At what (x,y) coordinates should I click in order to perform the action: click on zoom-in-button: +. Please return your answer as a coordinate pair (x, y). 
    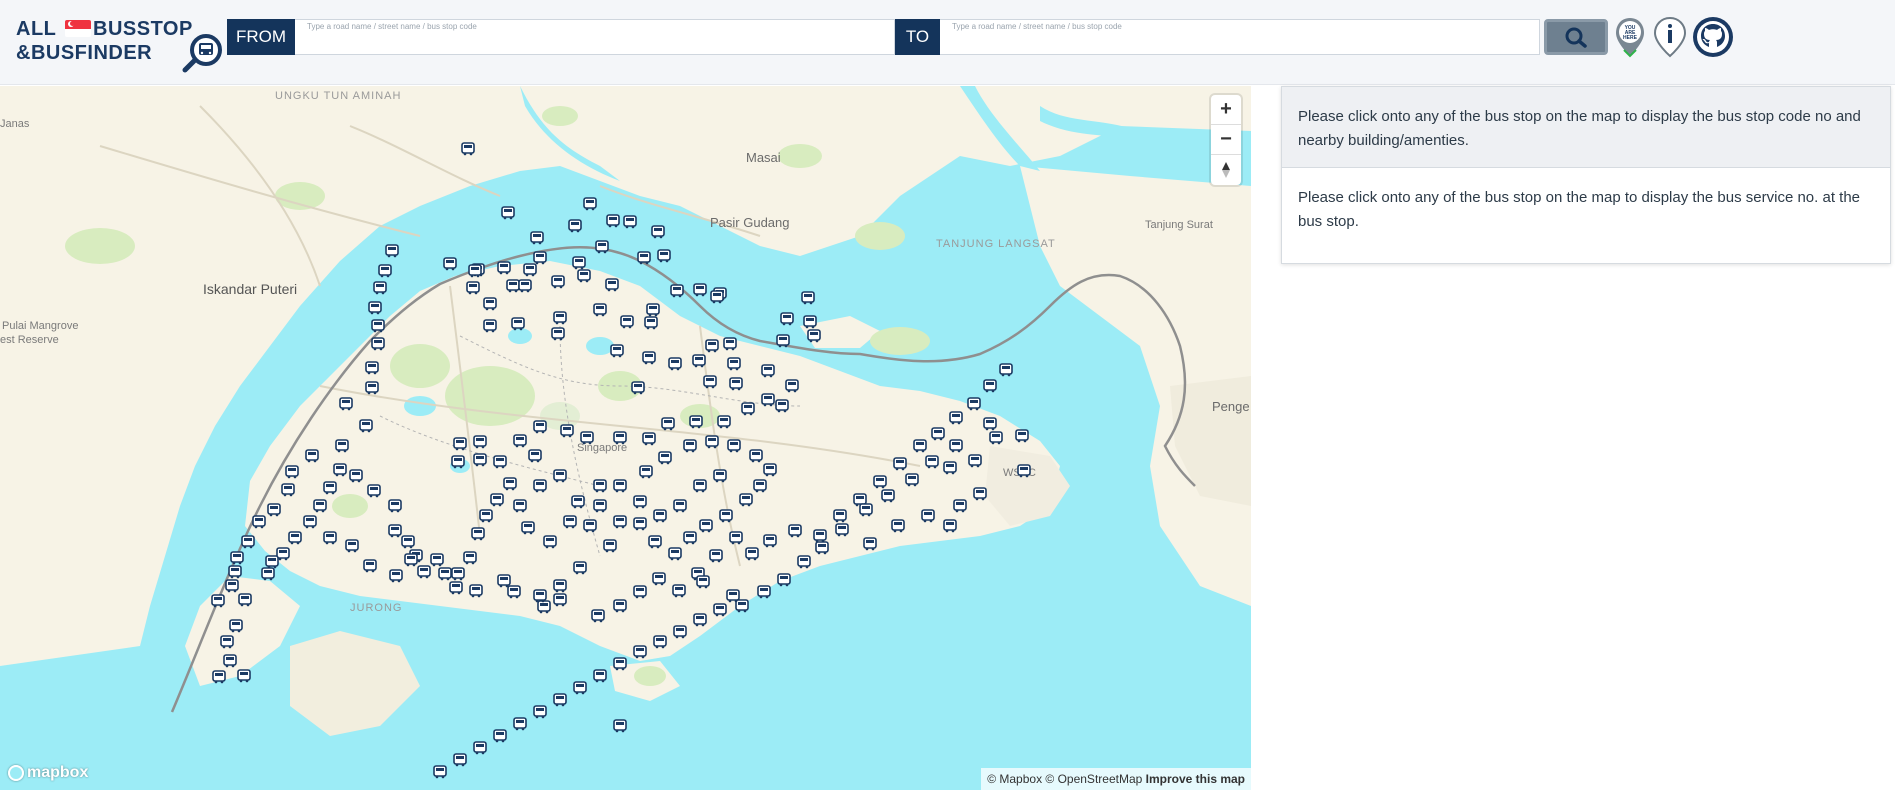
    Looking at the image, I should click on (1226, 110).